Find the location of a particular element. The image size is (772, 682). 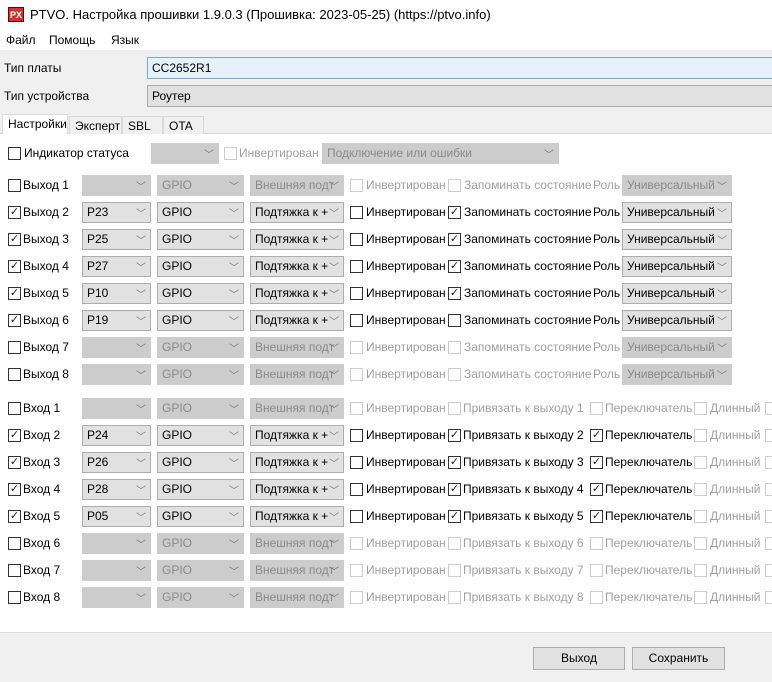

status-mode-select: Подключение или ошибки ﹀ is located at coordinates (440, 153).